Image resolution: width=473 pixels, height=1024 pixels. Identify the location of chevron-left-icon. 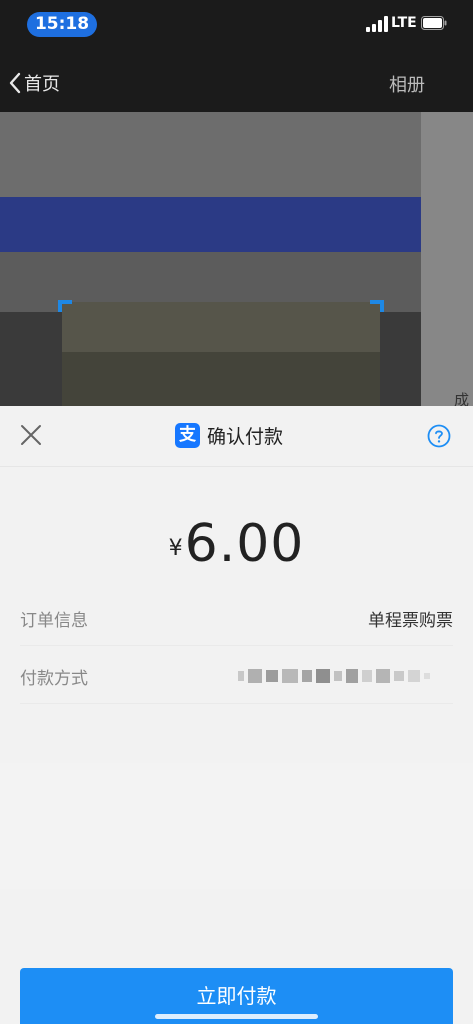
(15, 83).